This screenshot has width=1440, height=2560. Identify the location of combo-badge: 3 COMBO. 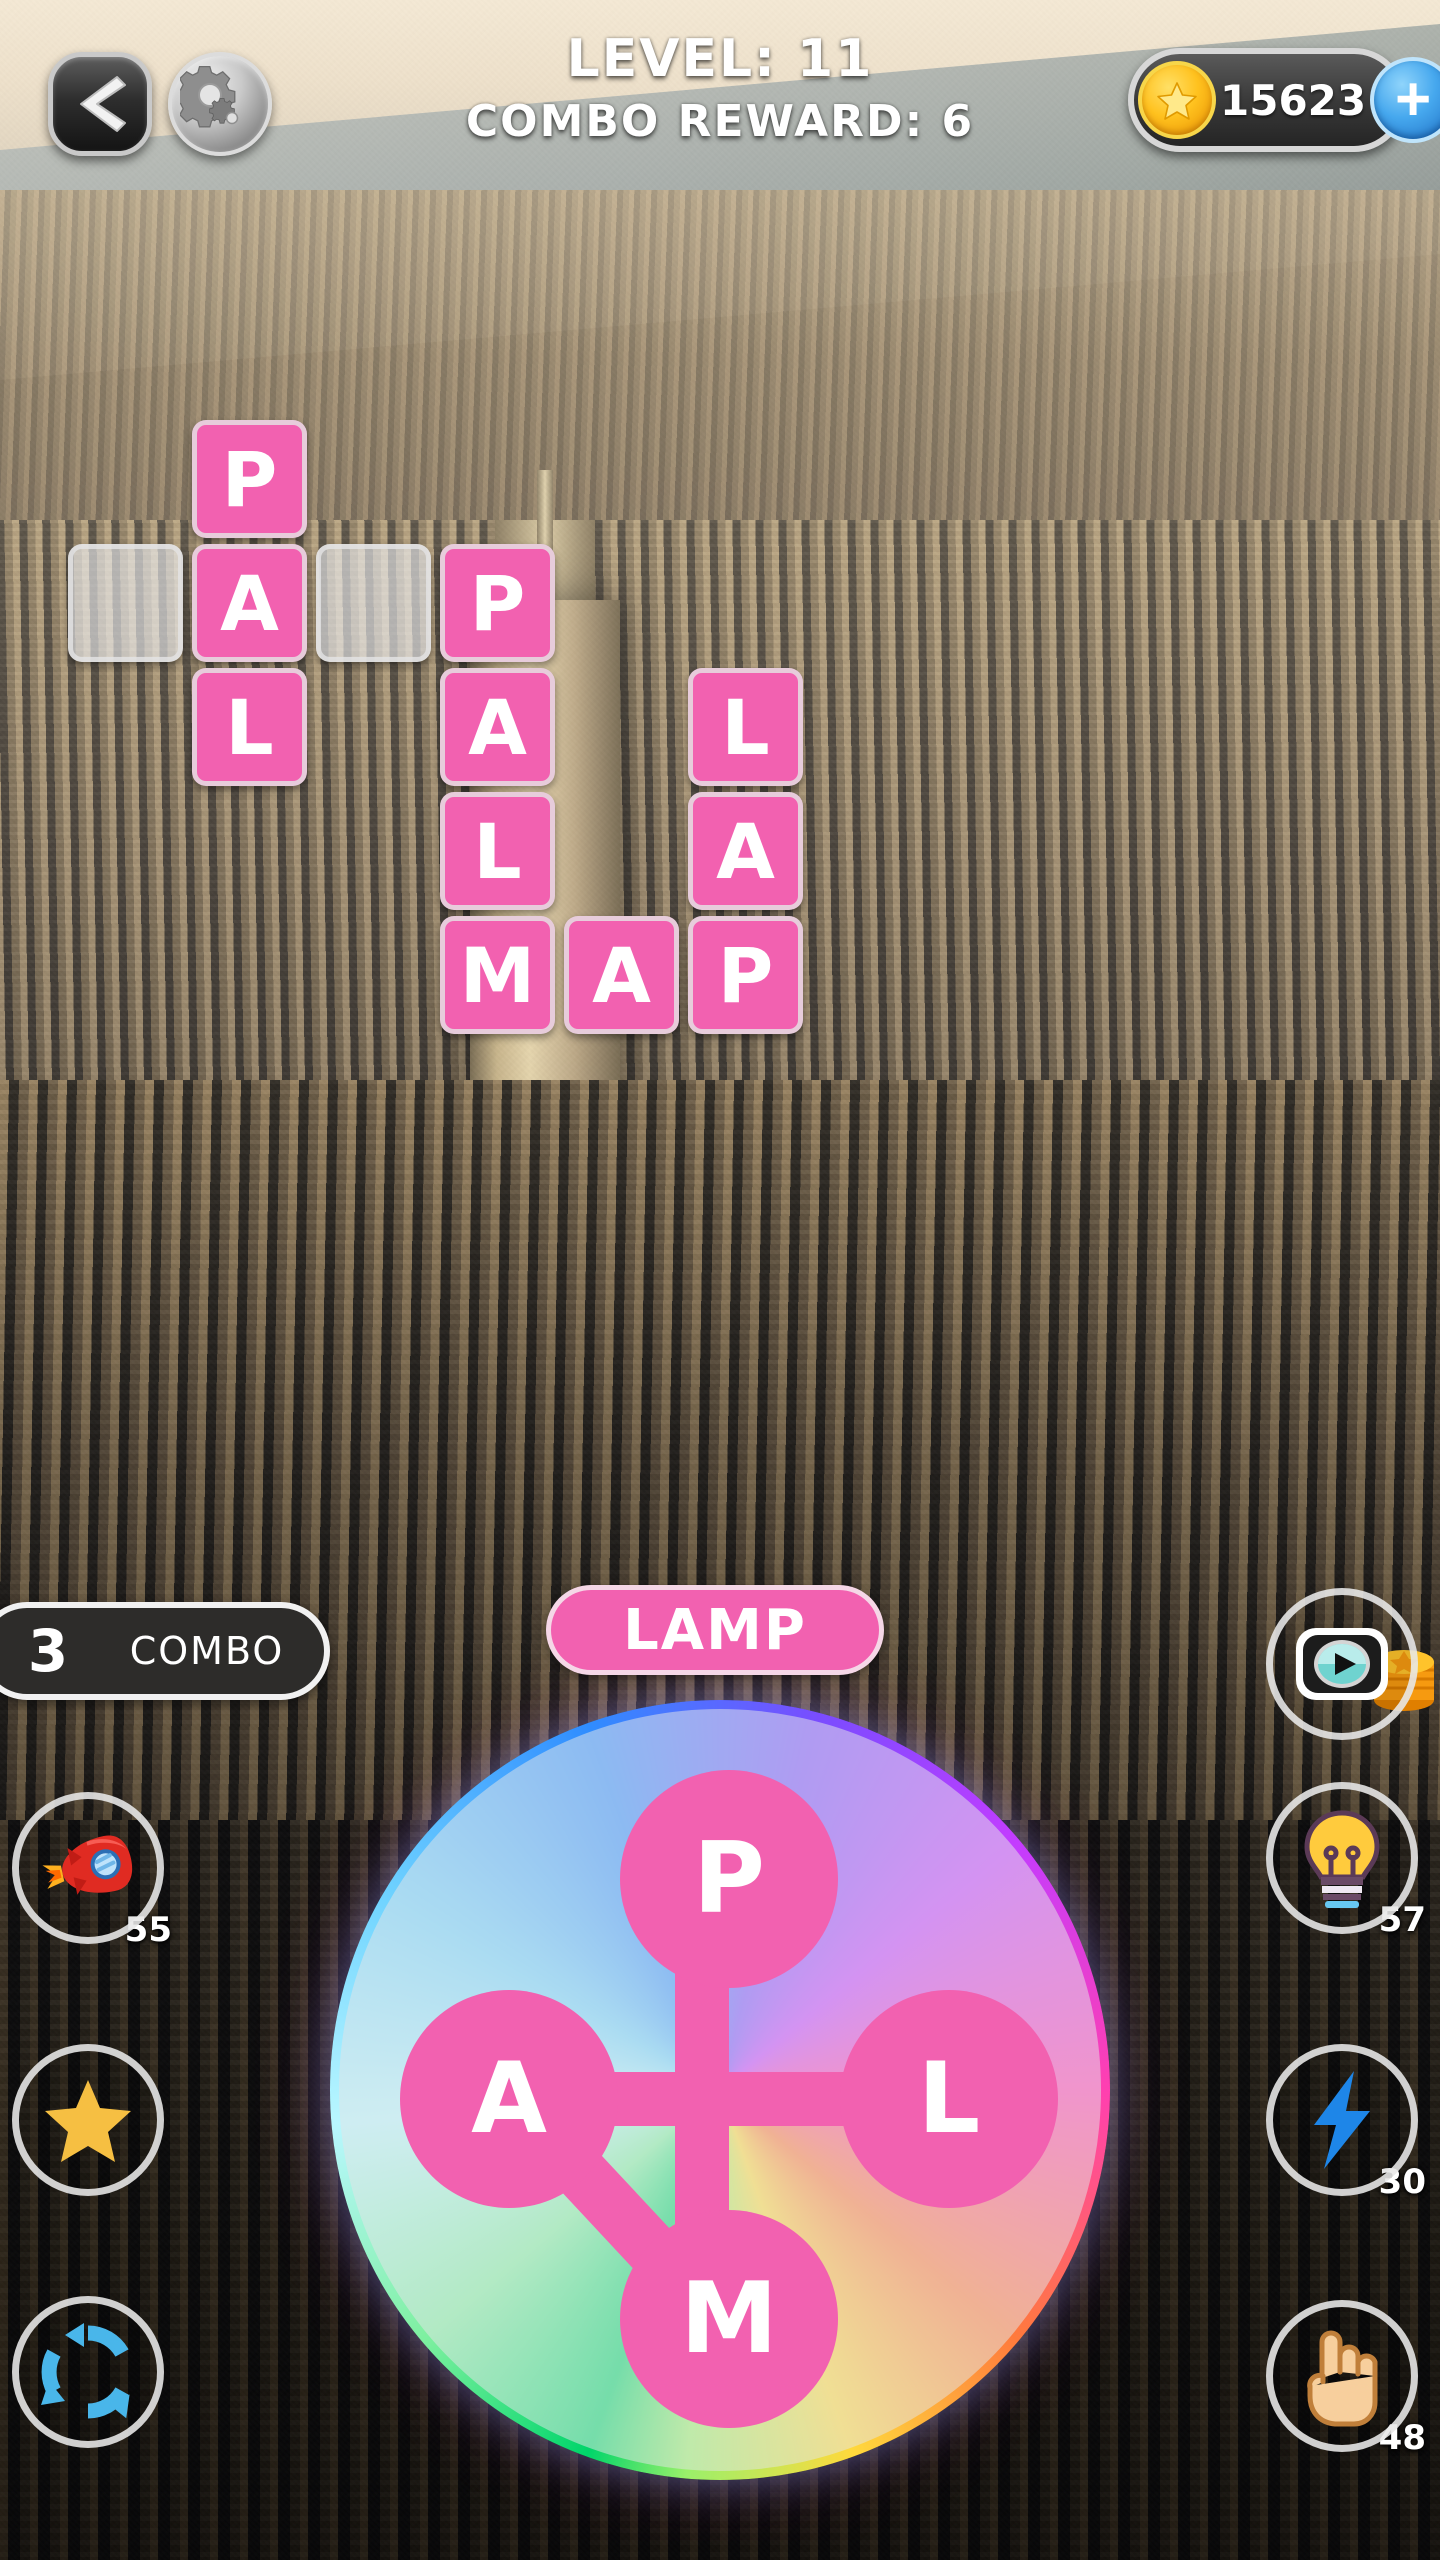
(165, 1651).